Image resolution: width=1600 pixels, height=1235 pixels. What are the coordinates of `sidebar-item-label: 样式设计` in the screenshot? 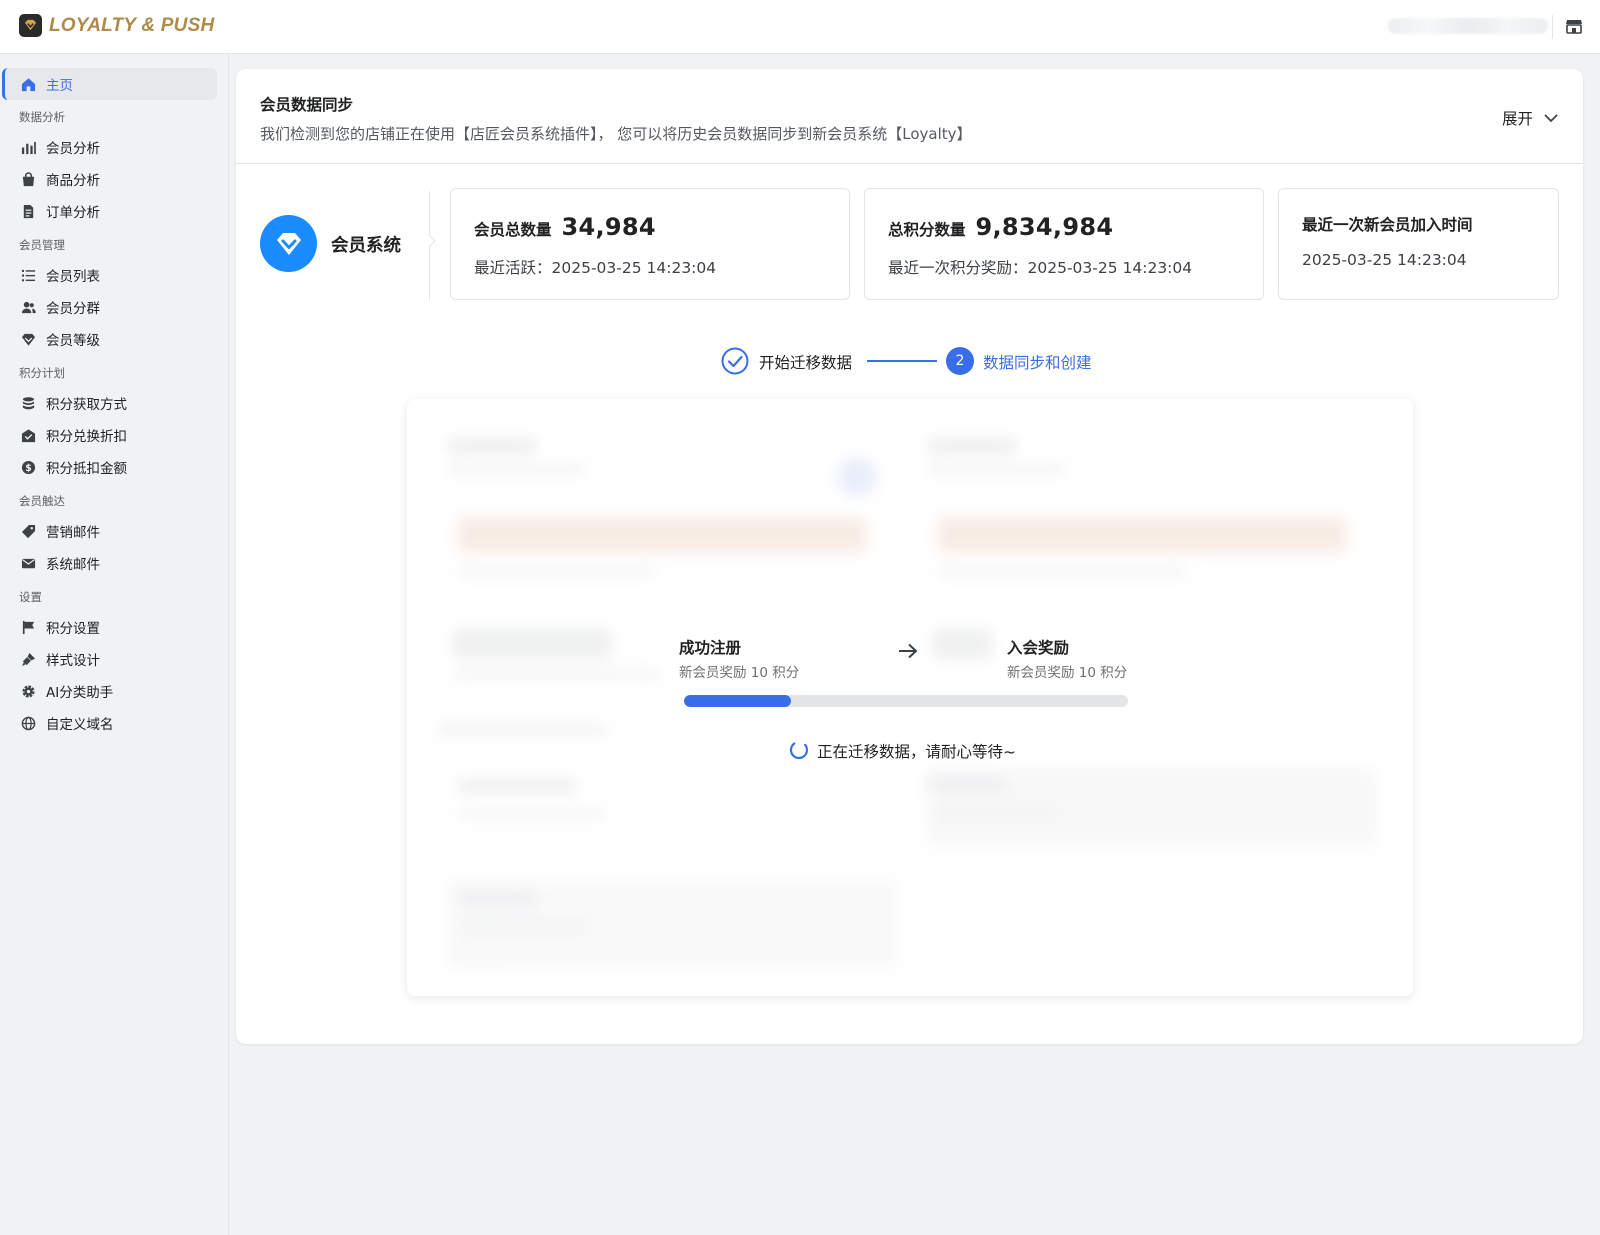 It's located at (73, 661).